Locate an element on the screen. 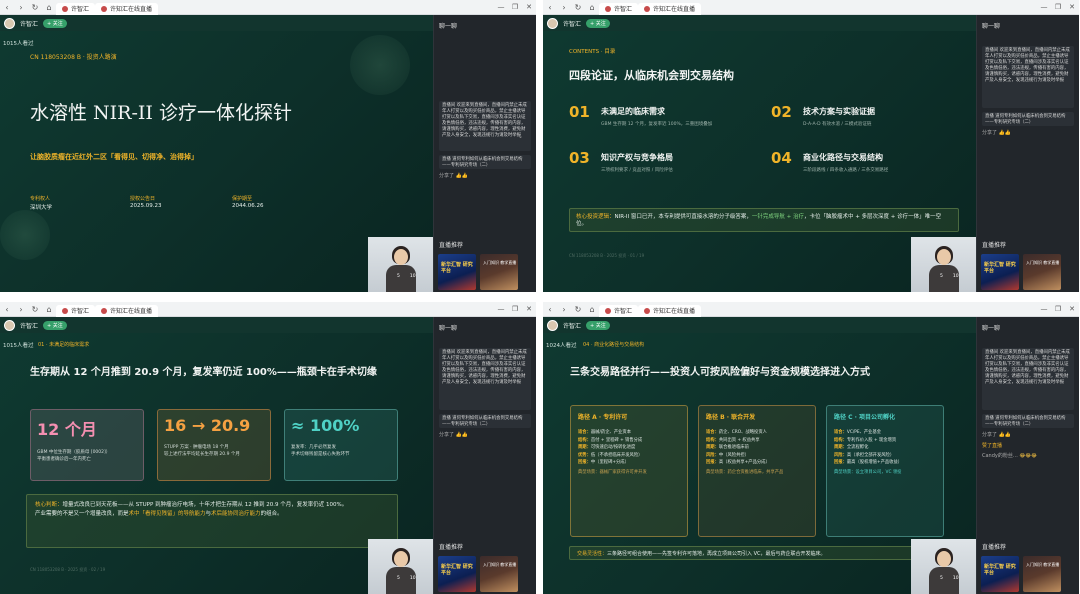  tab-label: 许智汇 is located at coordinates (80, 9).